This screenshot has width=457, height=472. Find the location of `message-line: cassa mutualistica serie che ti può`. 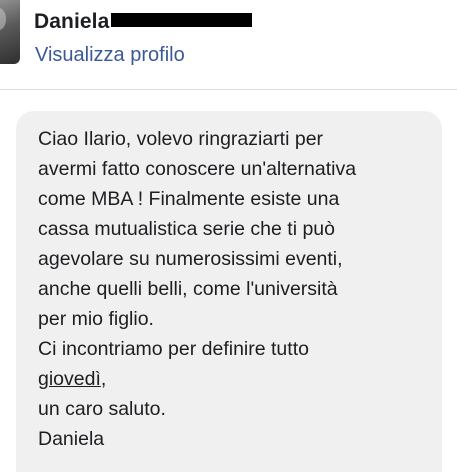

message-line: cassa mutualistica serie che ti può is located at coordinates (186, 229).